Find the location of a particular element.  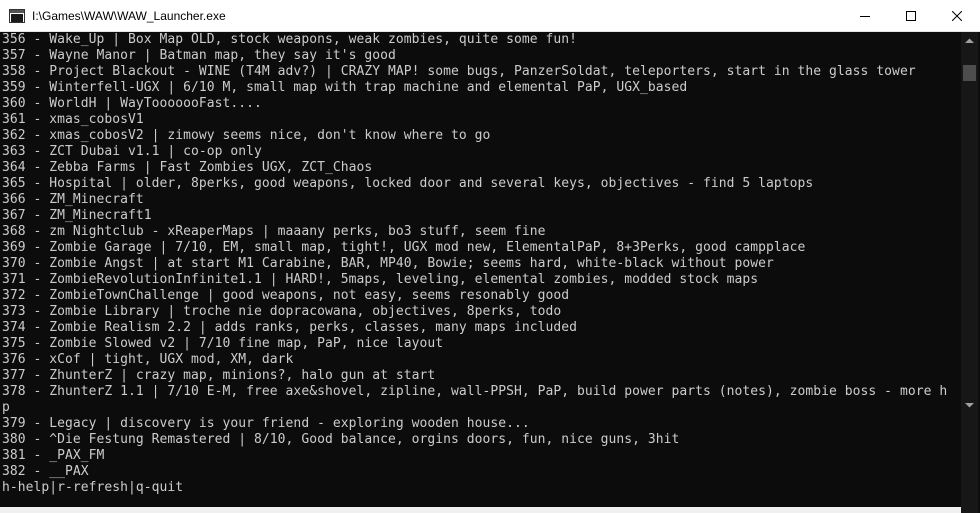

window-title: I:\Games\WAW\WAW_Launcher.exe is located at coordinates (129, 15).